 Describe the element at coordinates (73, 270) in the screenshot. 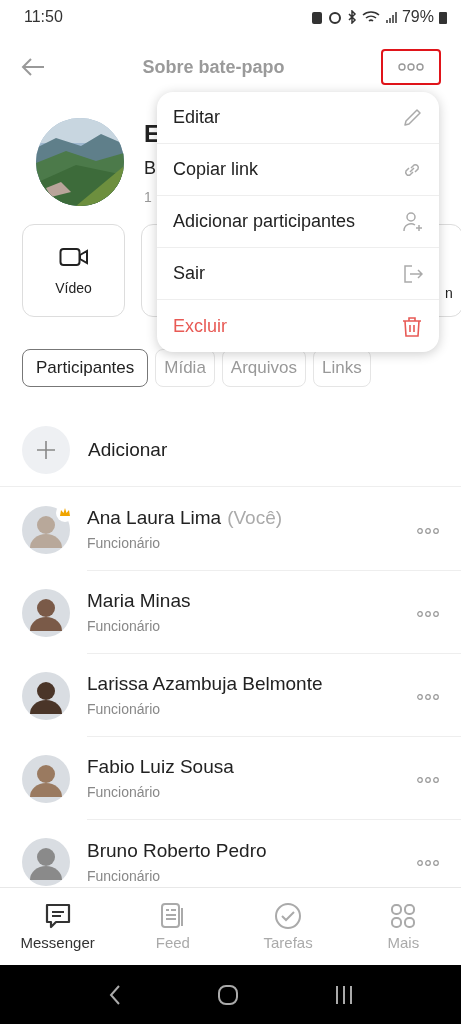

I see `action-card: Vídeo` at that location.